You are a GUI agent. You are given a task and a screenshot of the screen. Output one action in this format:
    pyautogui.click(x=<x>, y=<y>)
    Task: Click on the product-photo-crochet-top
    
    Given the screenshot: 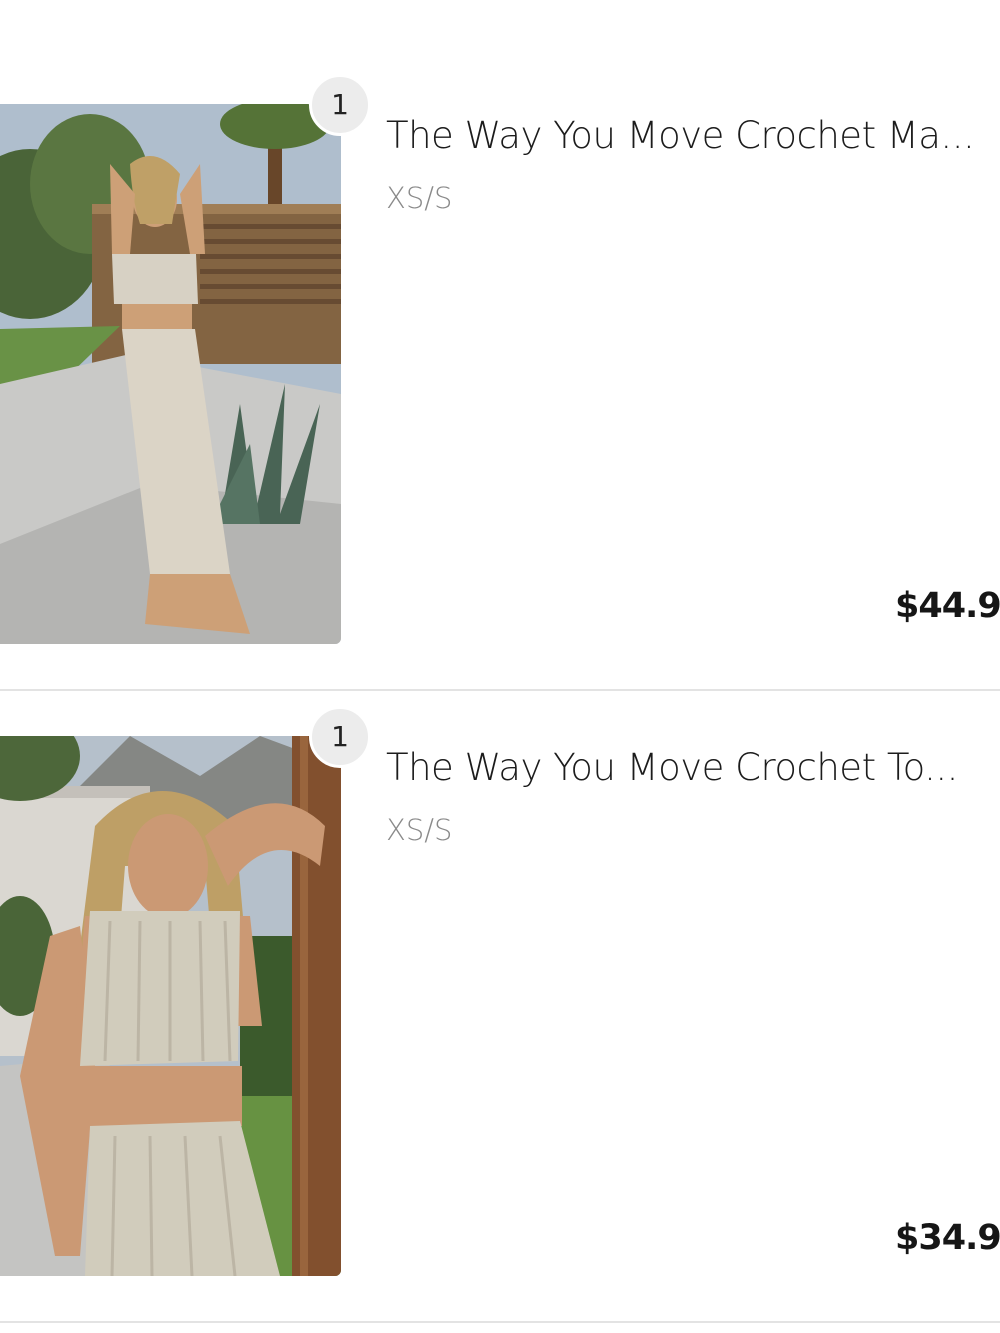 What is the action you would take?
    pyautogui.click(x=170, y=1006)
    